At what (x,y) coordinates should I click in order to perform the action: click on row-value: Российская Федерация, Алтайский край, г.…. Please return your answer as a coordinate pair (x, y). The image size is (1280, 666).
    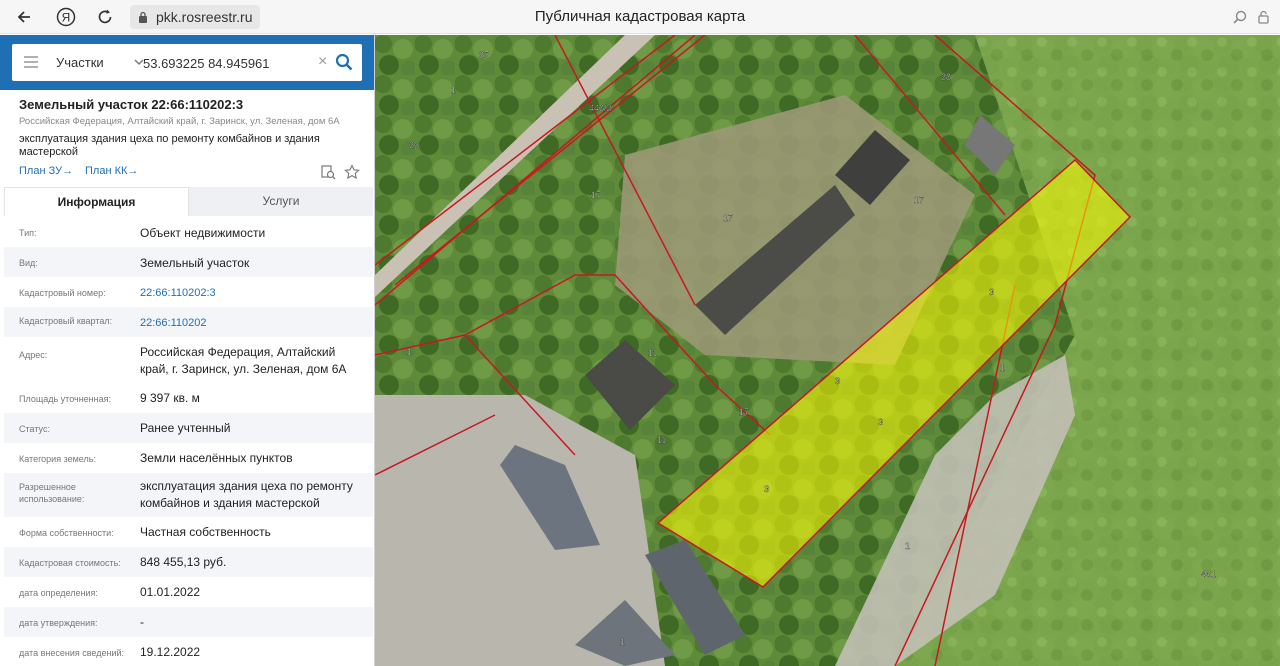
    Looking at the image, I should click on (243, 360).